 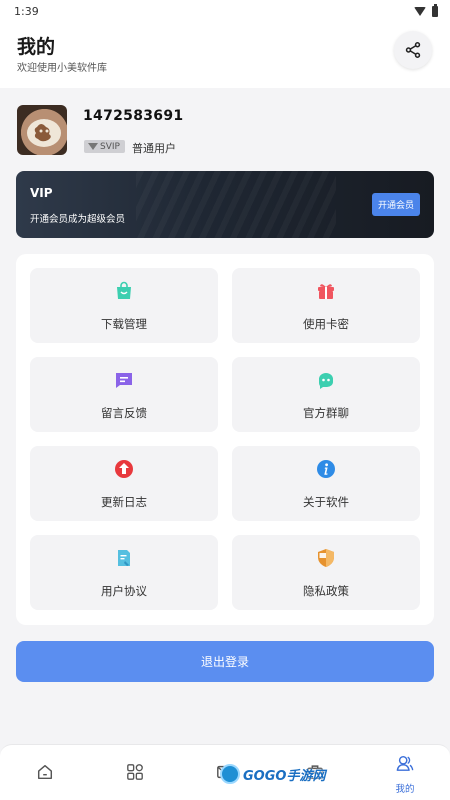 I want to click on battery-icon, so click(x=435, y=10).